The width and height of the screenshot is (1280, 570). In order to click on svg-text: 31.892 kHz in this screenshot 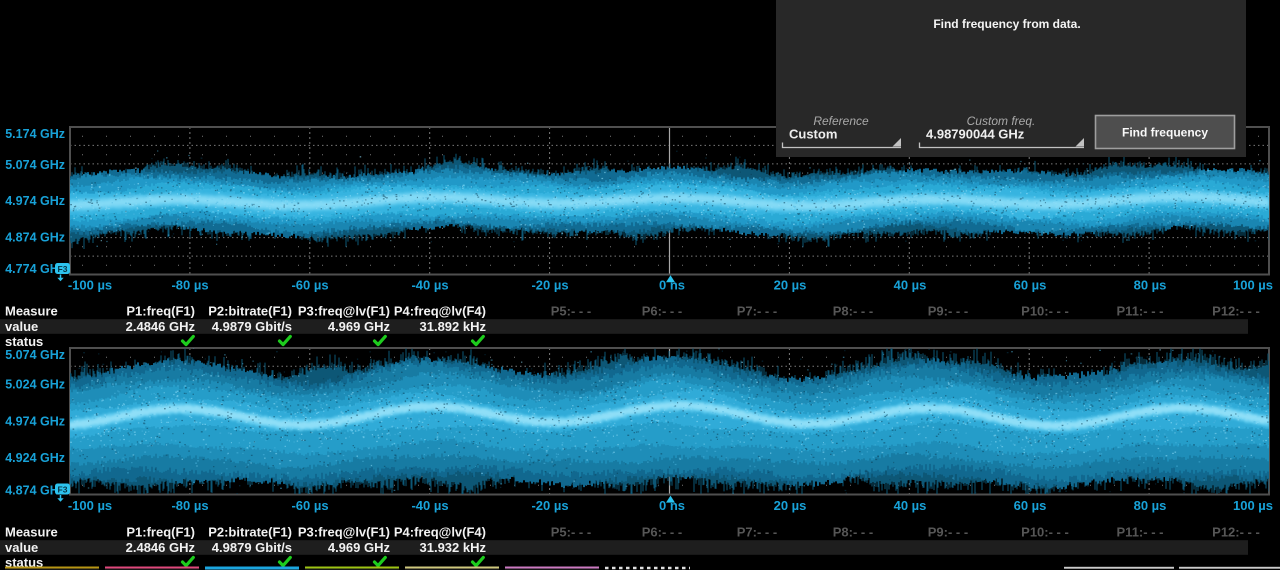, I will do `click(453, 326)`.